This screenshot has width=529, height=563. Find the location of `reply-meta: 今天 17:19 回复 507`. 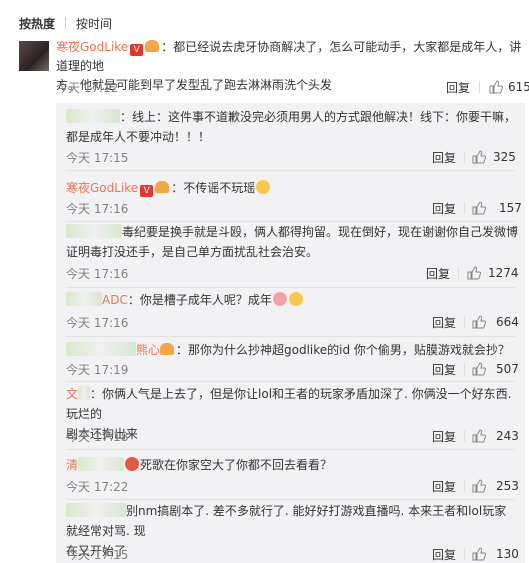

reply-meta: 今天 17:19 回复 507 is located at coordinates (292, 369).